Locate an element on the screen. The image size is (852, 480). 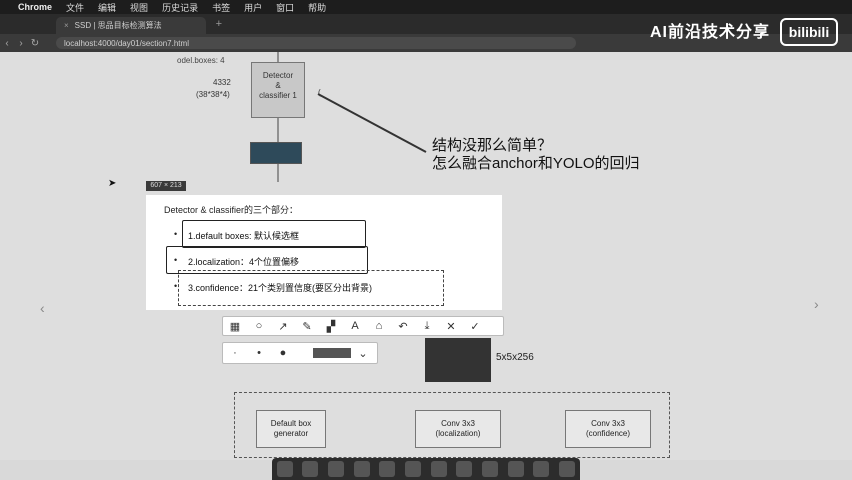
arrow-icon: ↗ is located at coordinates (283, 326).